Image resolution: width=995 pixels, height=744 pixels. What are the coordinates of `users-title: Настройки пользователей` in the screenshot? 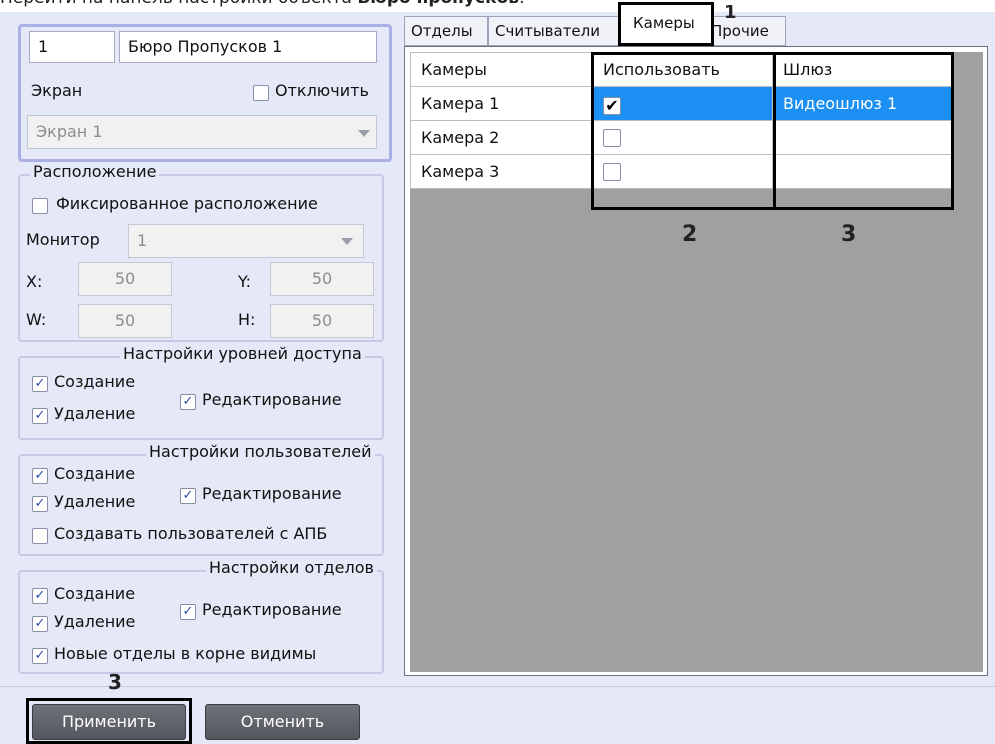 It's located at (260, 451).